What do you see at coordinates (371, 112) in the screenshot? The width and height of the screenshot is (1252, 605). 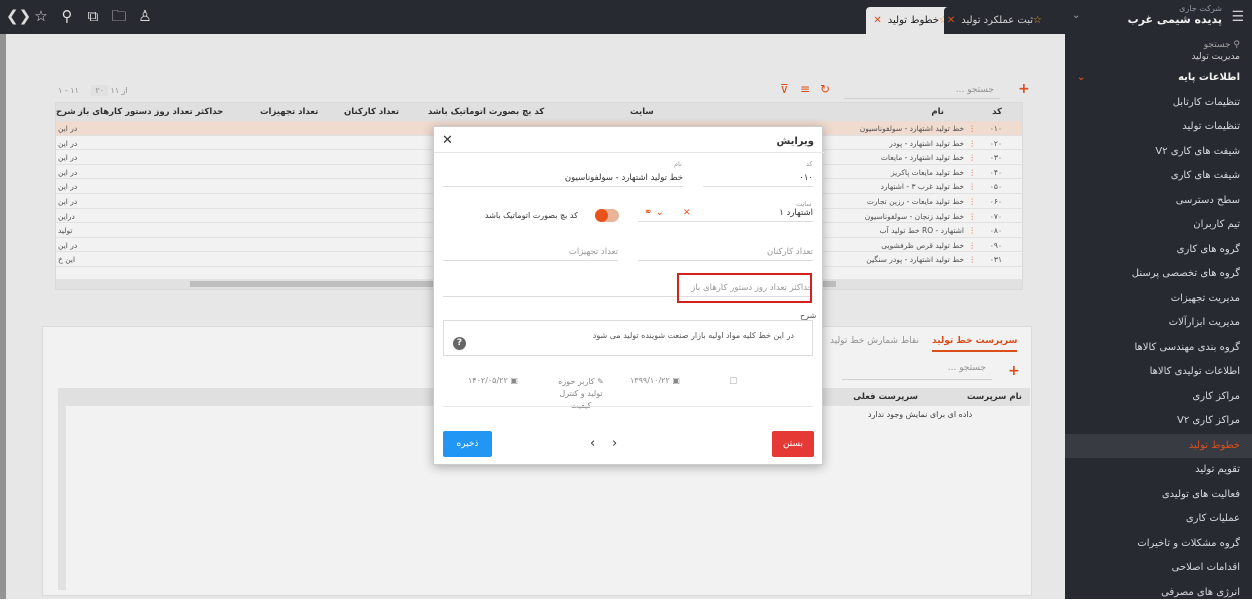 I see `col-staff: تعداد کارکنان` at bounding box center [371, 112].